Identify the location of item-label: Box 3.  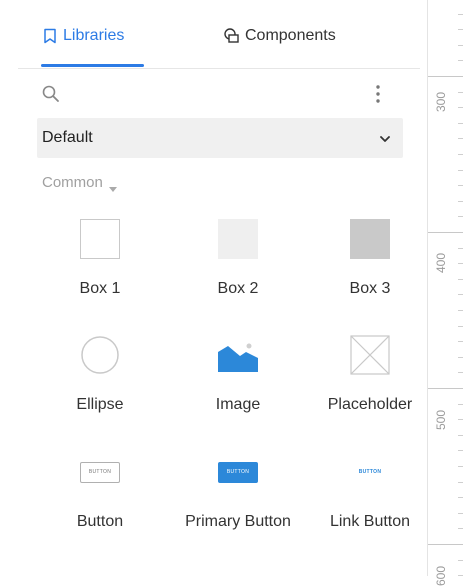
(370, 288).